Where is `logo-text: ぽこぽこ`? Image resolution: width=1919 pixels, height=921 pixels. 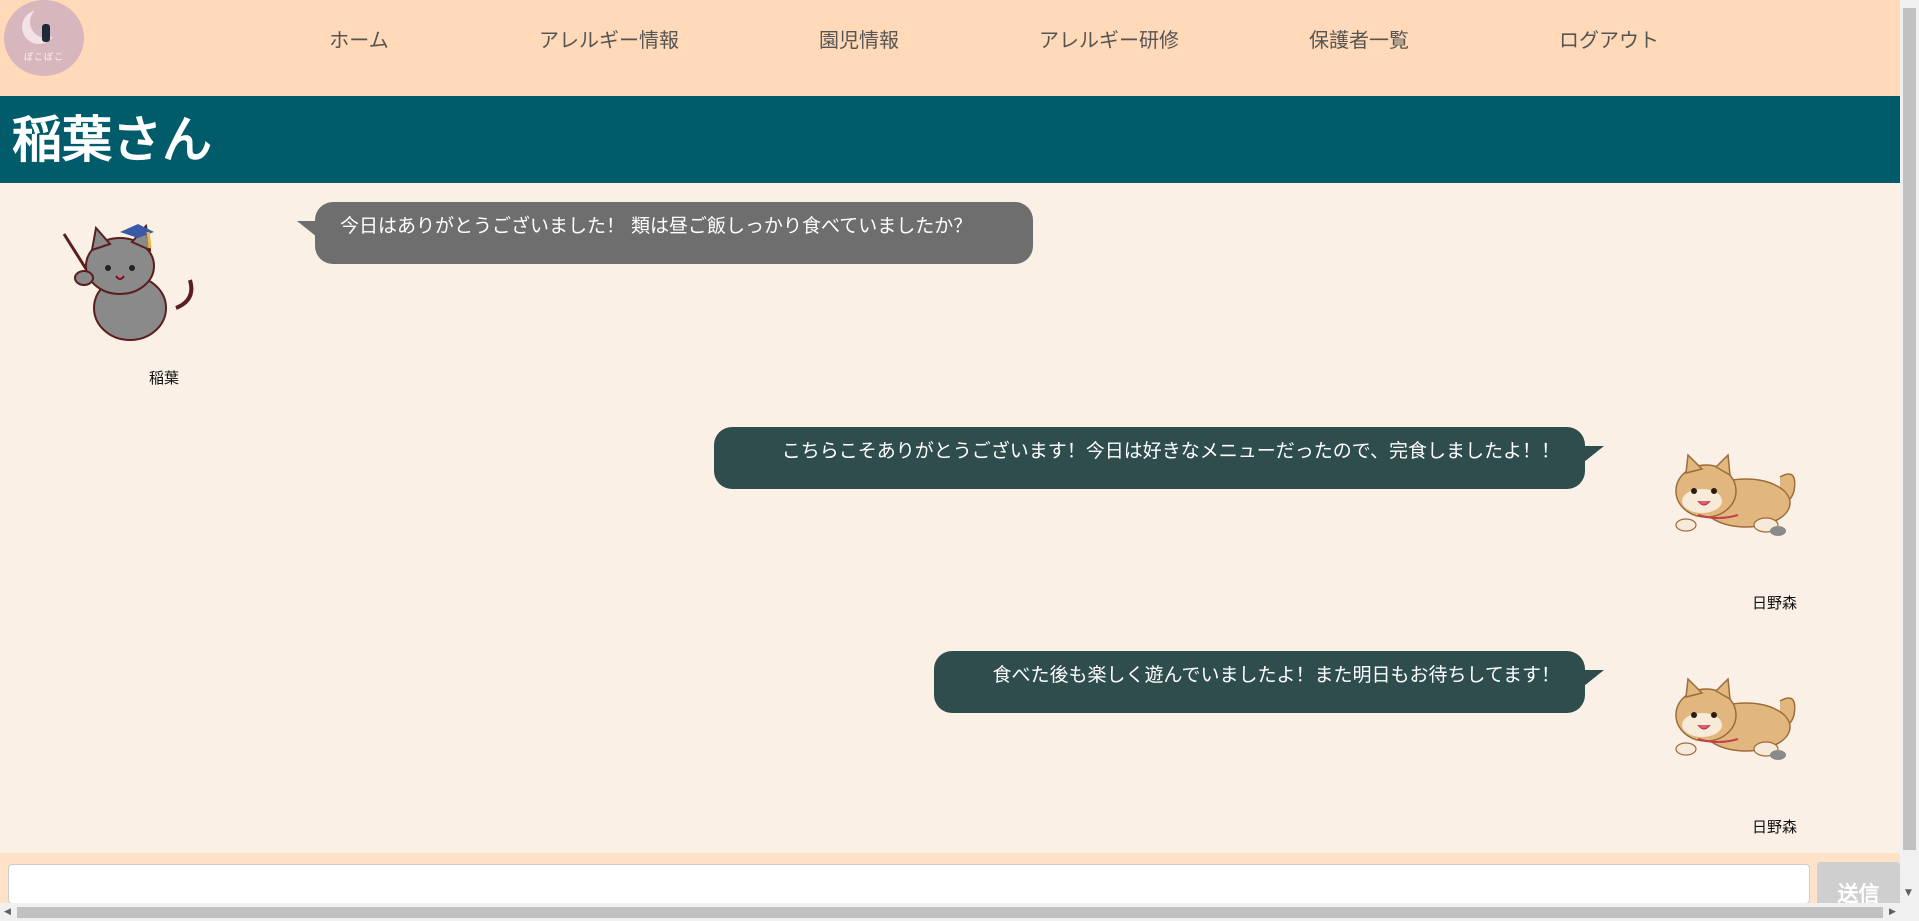
logo-text: ぽこぽこ is located at coordinates (43, 58).